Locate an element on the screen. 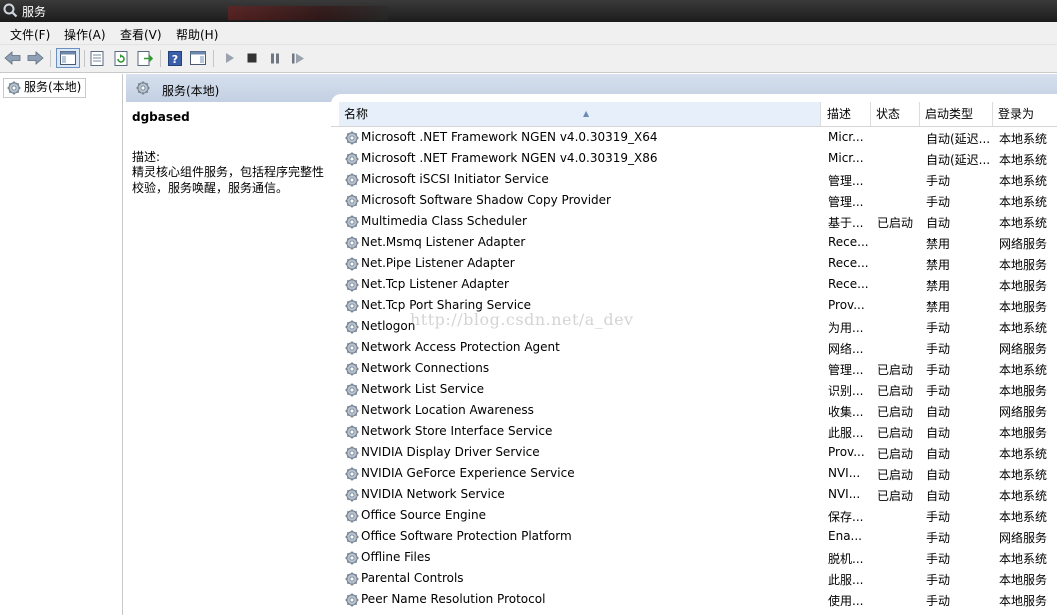 The image size is (1057, 615). service-name-cell: NVIDIA GeForce Experience Service is located at coordinates (468, 473).